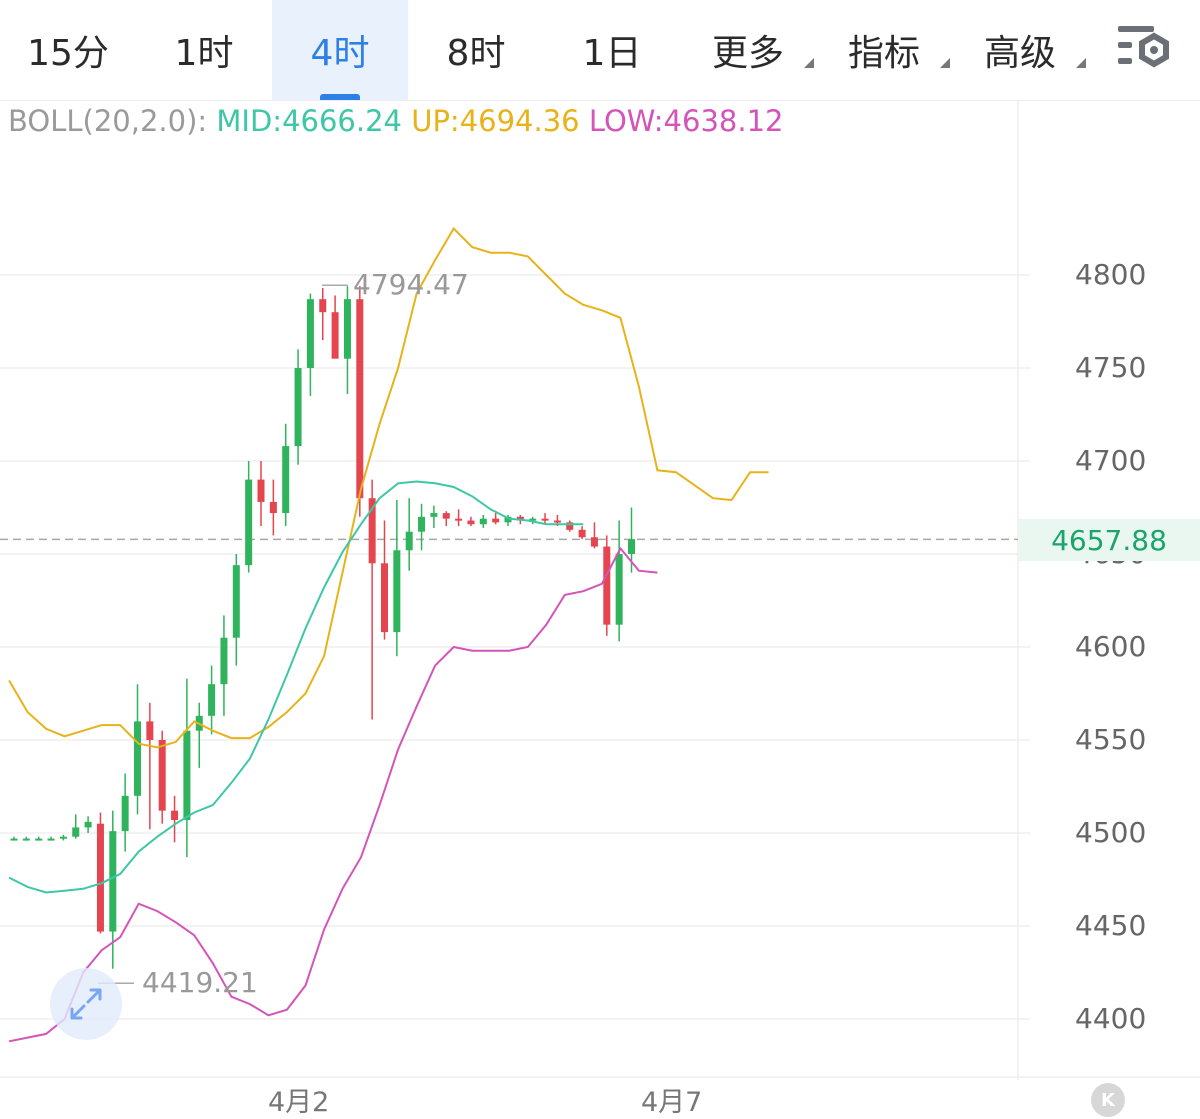 Image resolution: width=1200 pixels, height=1119 pixels. I want to click on y-tick-label: 4600, so click(1111, 646).